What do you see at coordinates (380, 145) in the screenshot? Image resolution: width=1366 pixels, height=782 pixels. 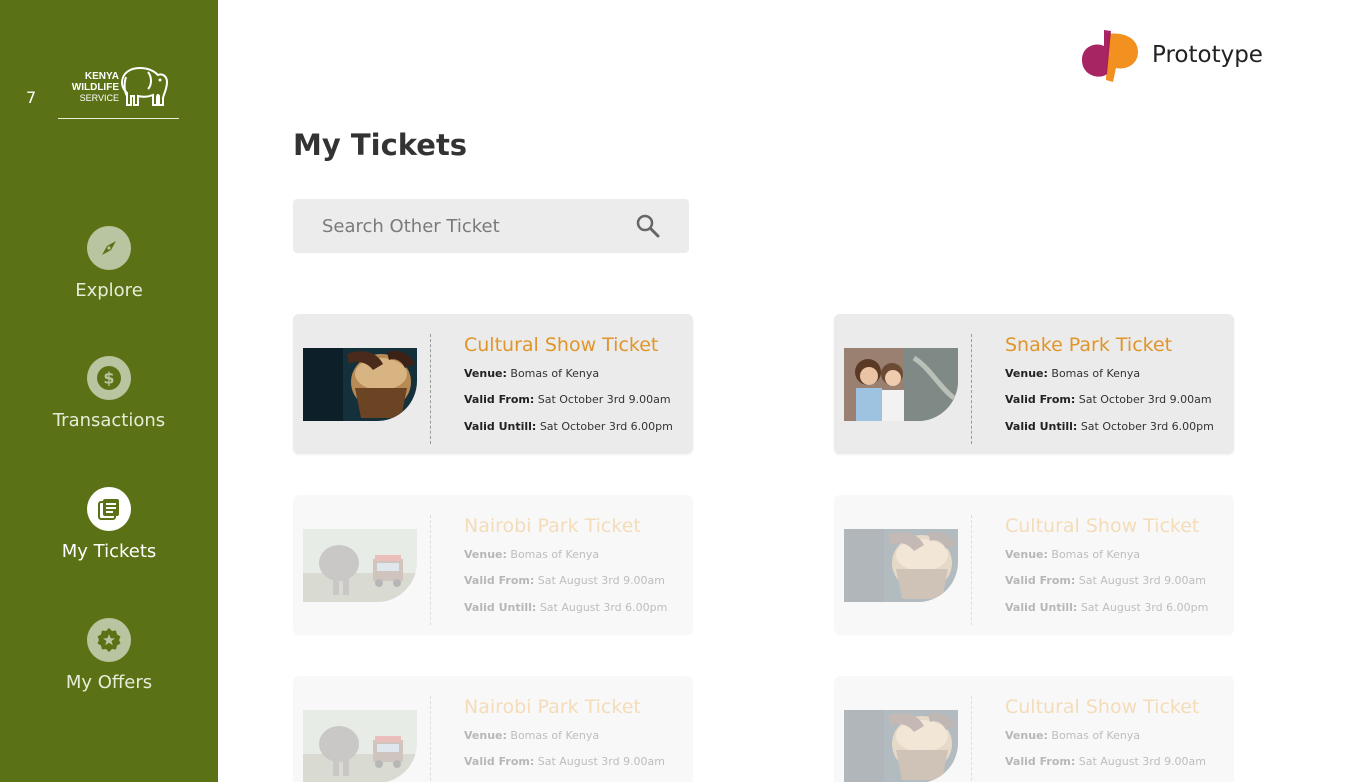 I see `page-title: My Tickets` at bounding box center [380, 145].